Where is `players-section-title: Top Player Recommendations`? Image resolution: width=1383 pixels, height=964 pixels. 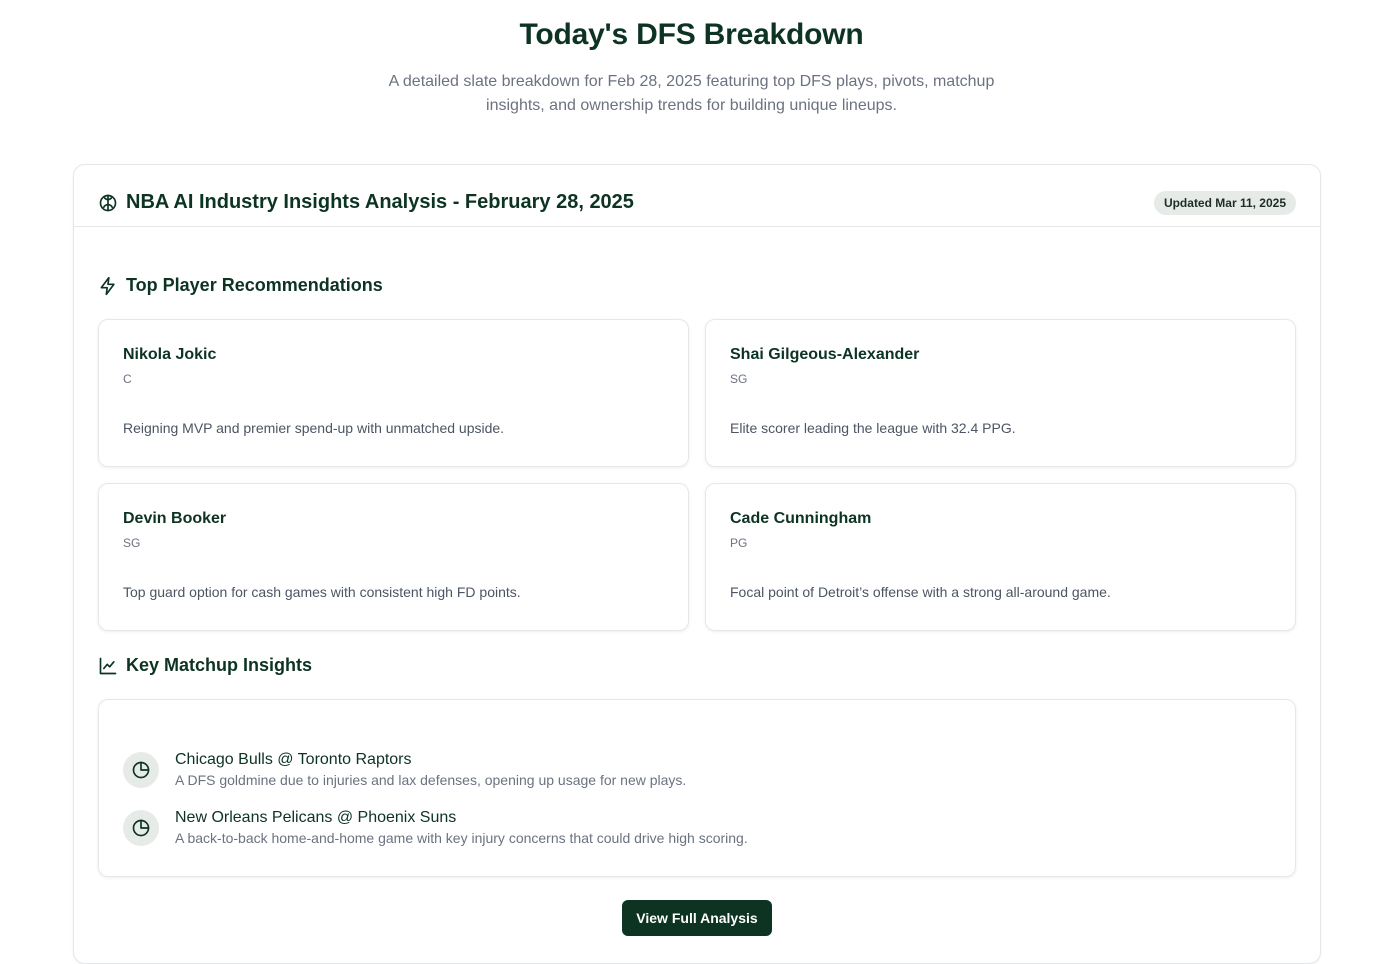 players-section-title: Top Player Recommendations is located at coordinates (240, 285).